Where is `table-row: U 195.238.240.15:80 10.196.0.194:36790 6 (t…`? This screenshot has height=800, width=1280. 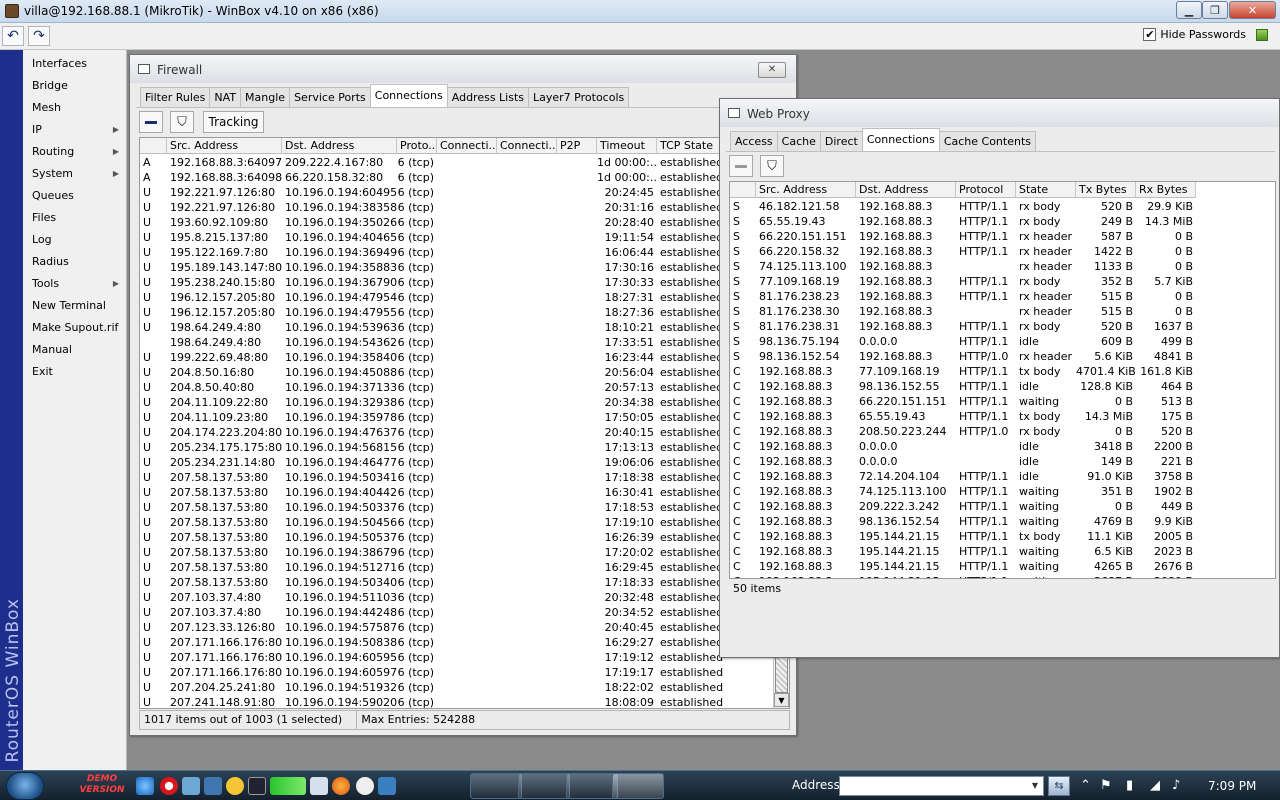
table-row: U 195.238.240.15:80 10.196.0.194:36790 6 (t… is located at coordinates (455, 282).